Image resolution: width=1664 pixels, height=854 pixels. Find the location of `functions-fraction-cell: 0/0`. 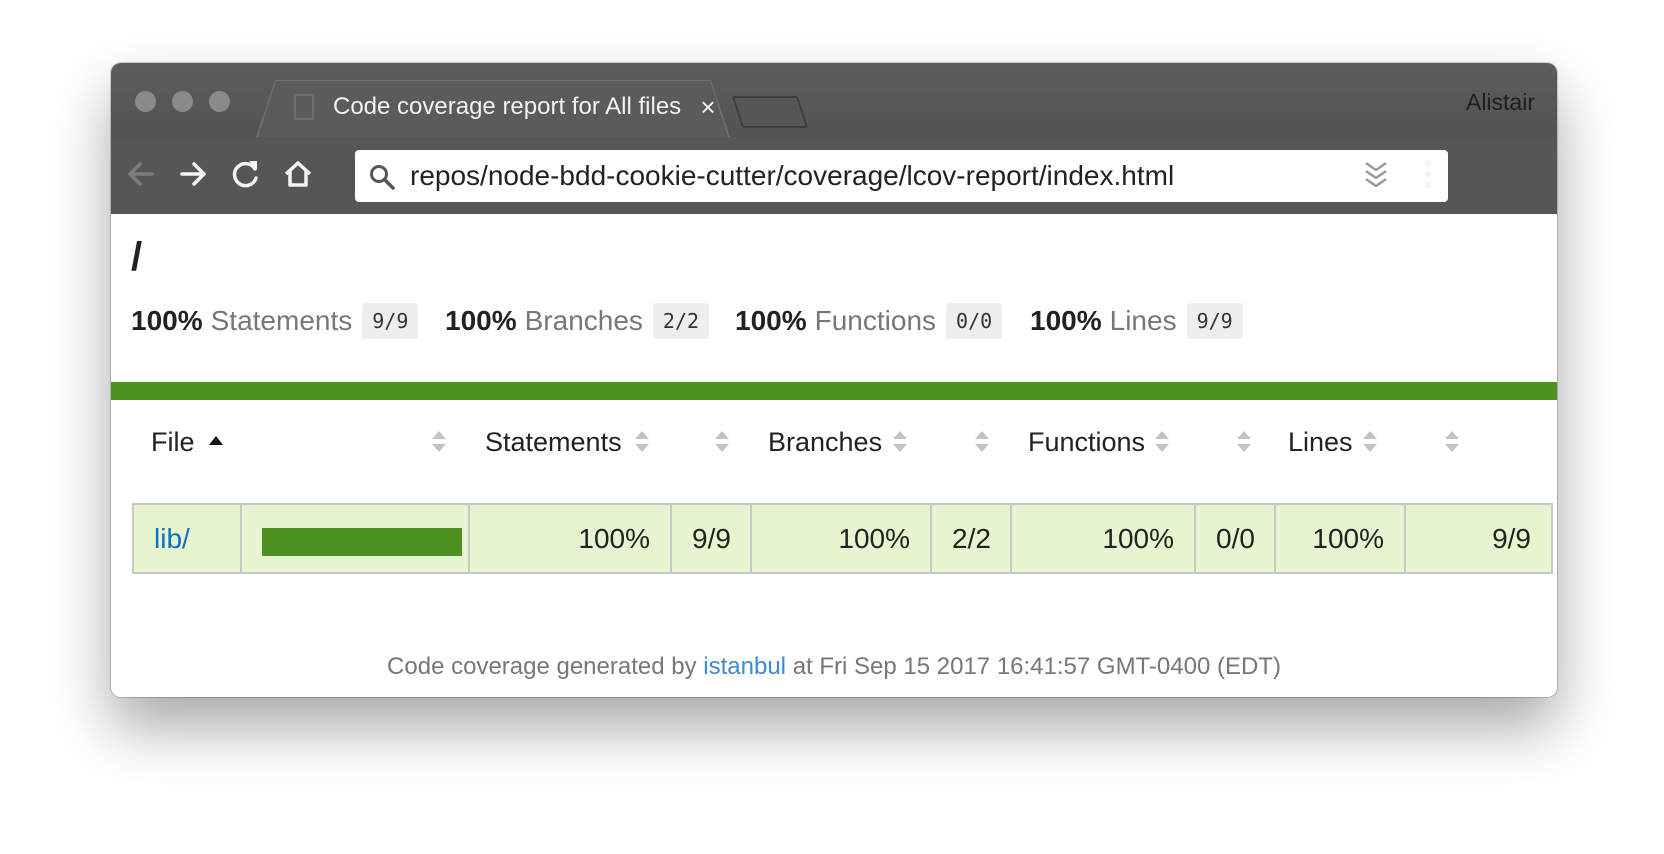

functions-fraction-cell: 0/0 is located at coordinates (1236, 538).